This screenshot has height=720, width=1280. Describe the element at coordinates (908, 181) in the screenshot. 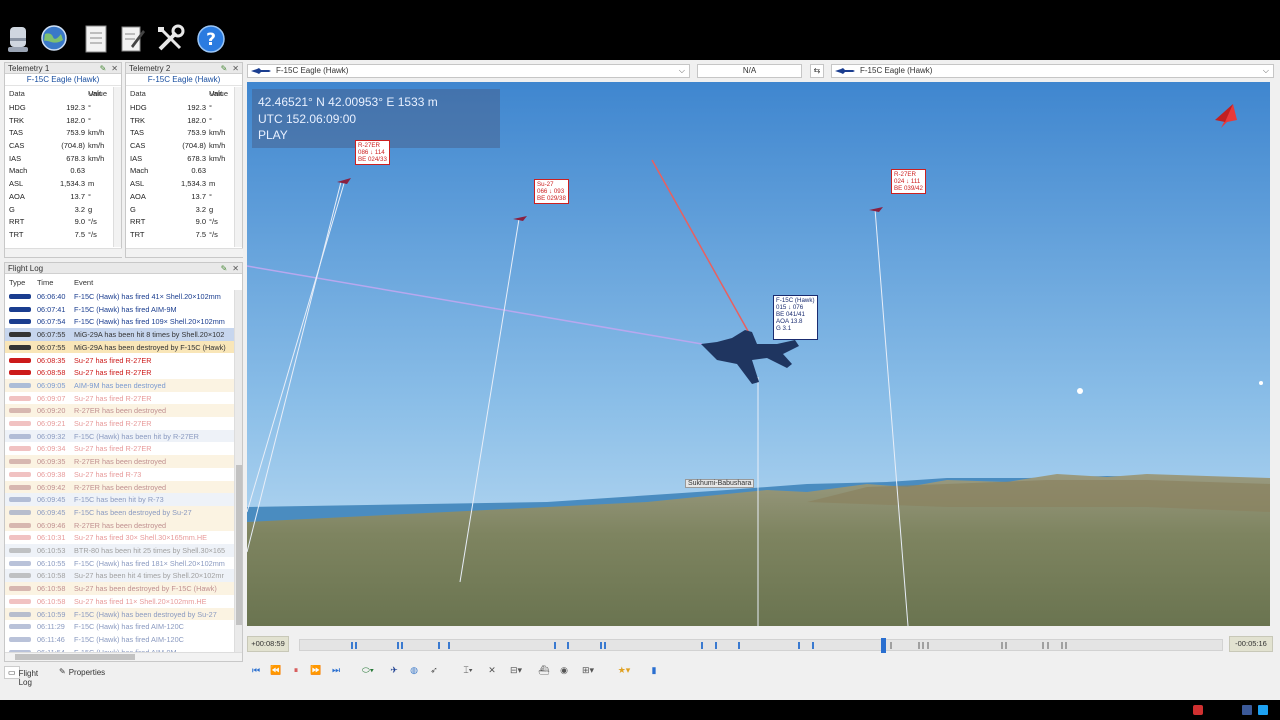

I see `r27er-label-2: R-27ER 024 ↓ 111 BE 039/42` at that location.